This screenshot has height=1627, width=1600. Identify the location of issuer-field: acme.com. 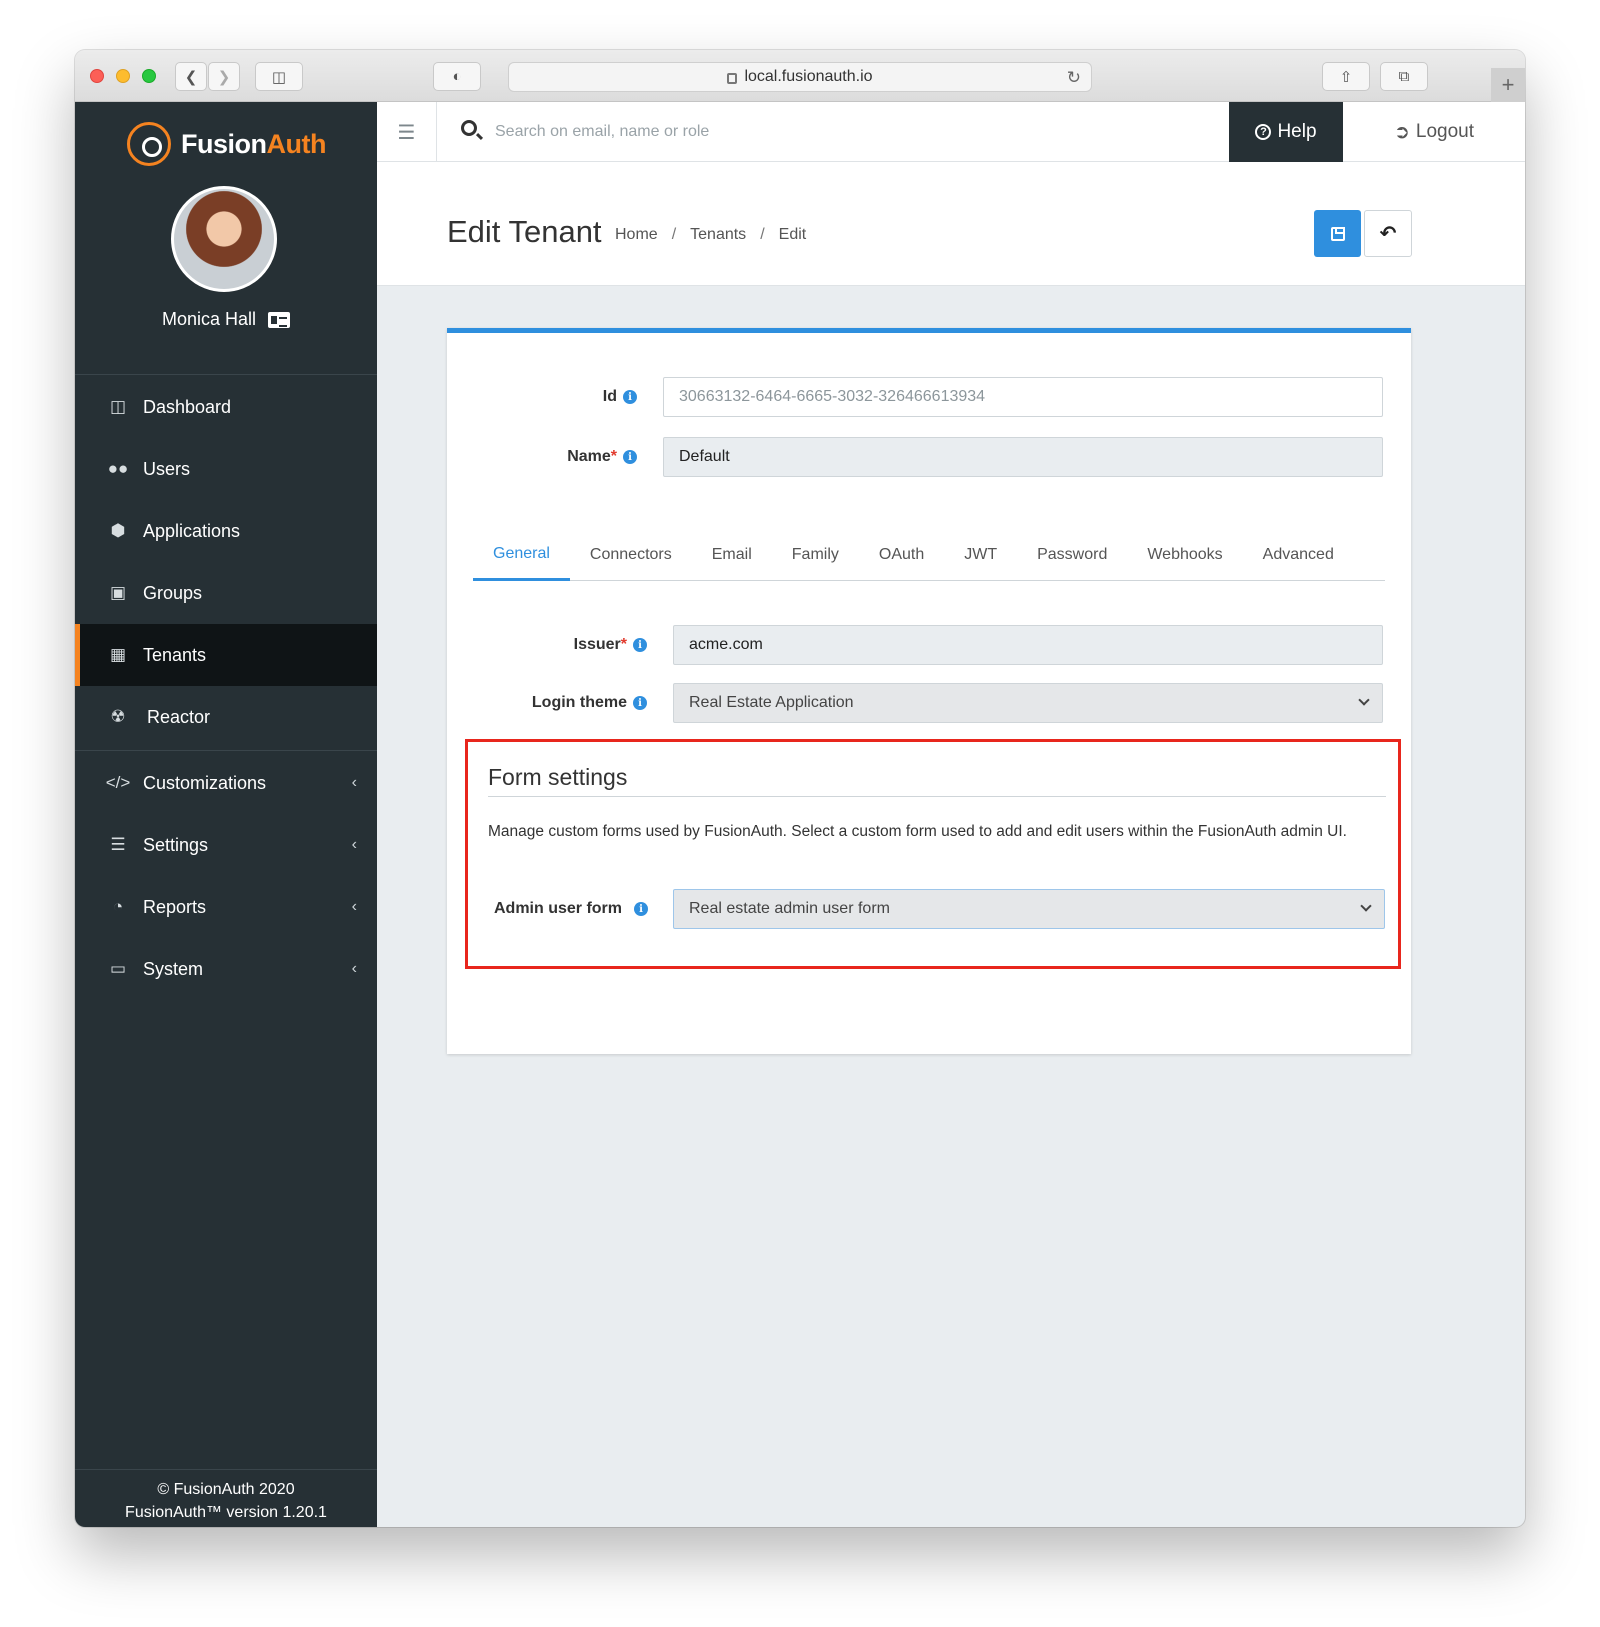
(1028, 645).